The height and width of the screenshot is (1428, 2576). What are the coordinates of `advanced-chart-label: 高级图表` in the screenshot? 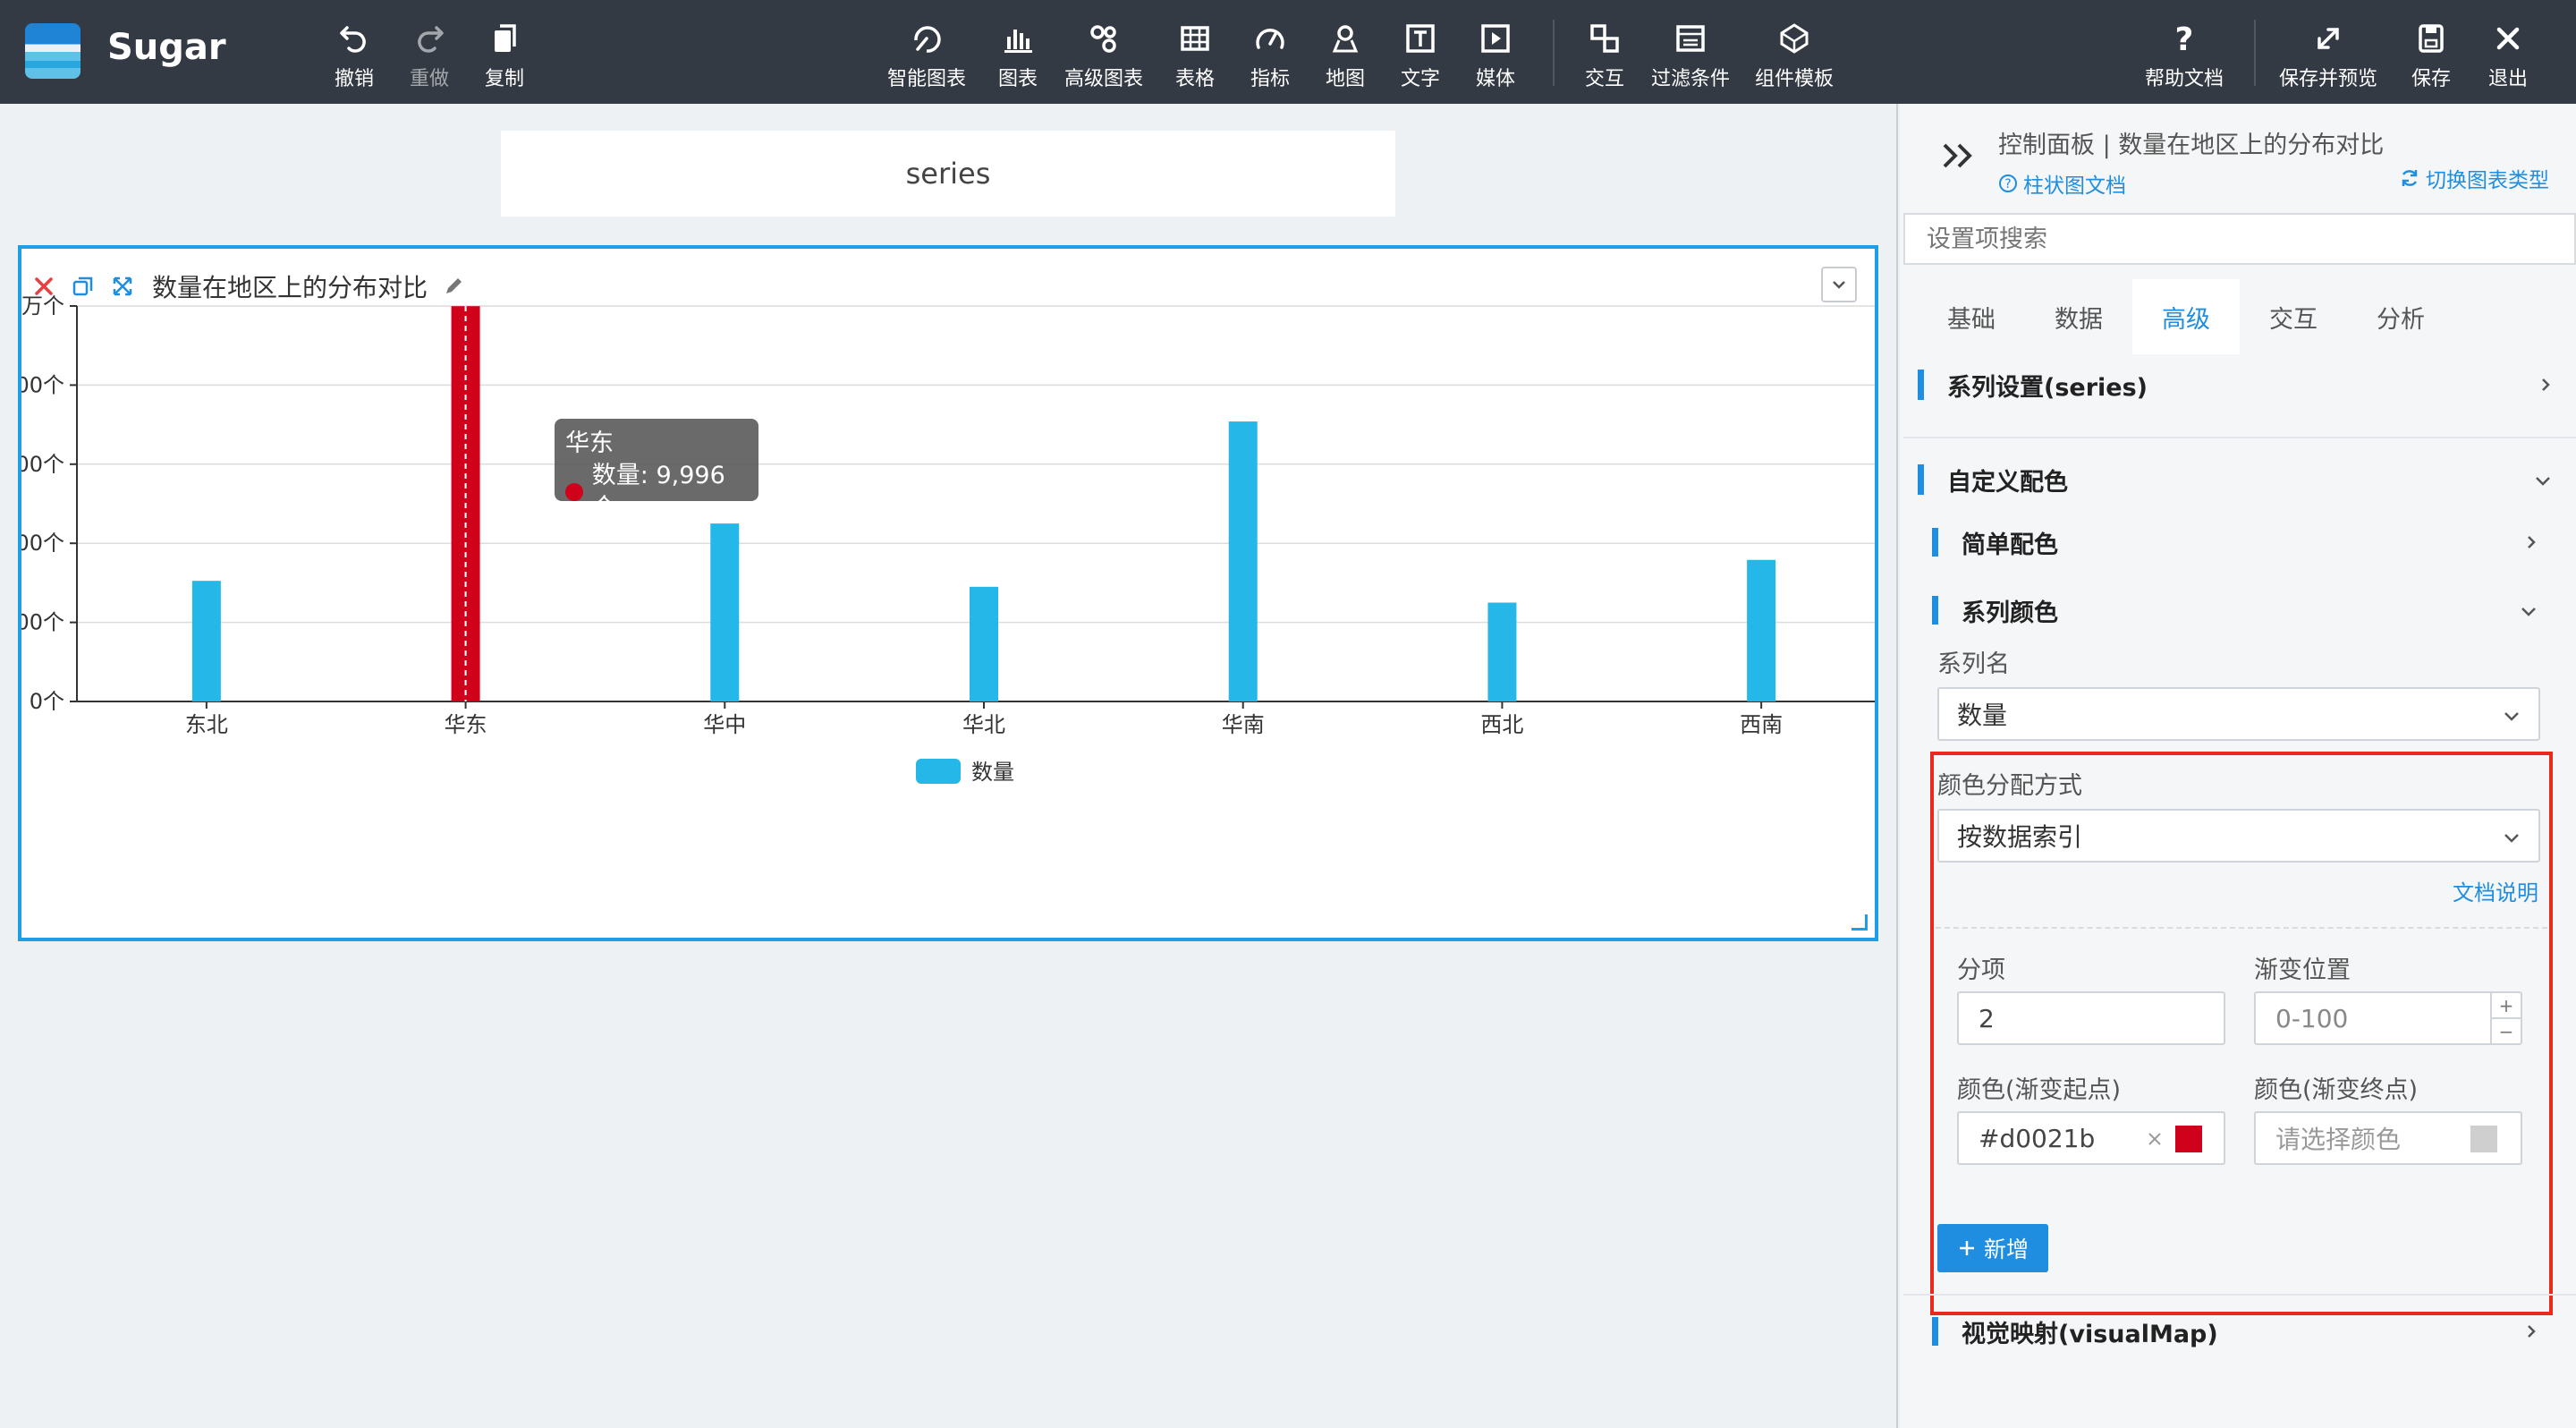 It's located at (1104, 79).